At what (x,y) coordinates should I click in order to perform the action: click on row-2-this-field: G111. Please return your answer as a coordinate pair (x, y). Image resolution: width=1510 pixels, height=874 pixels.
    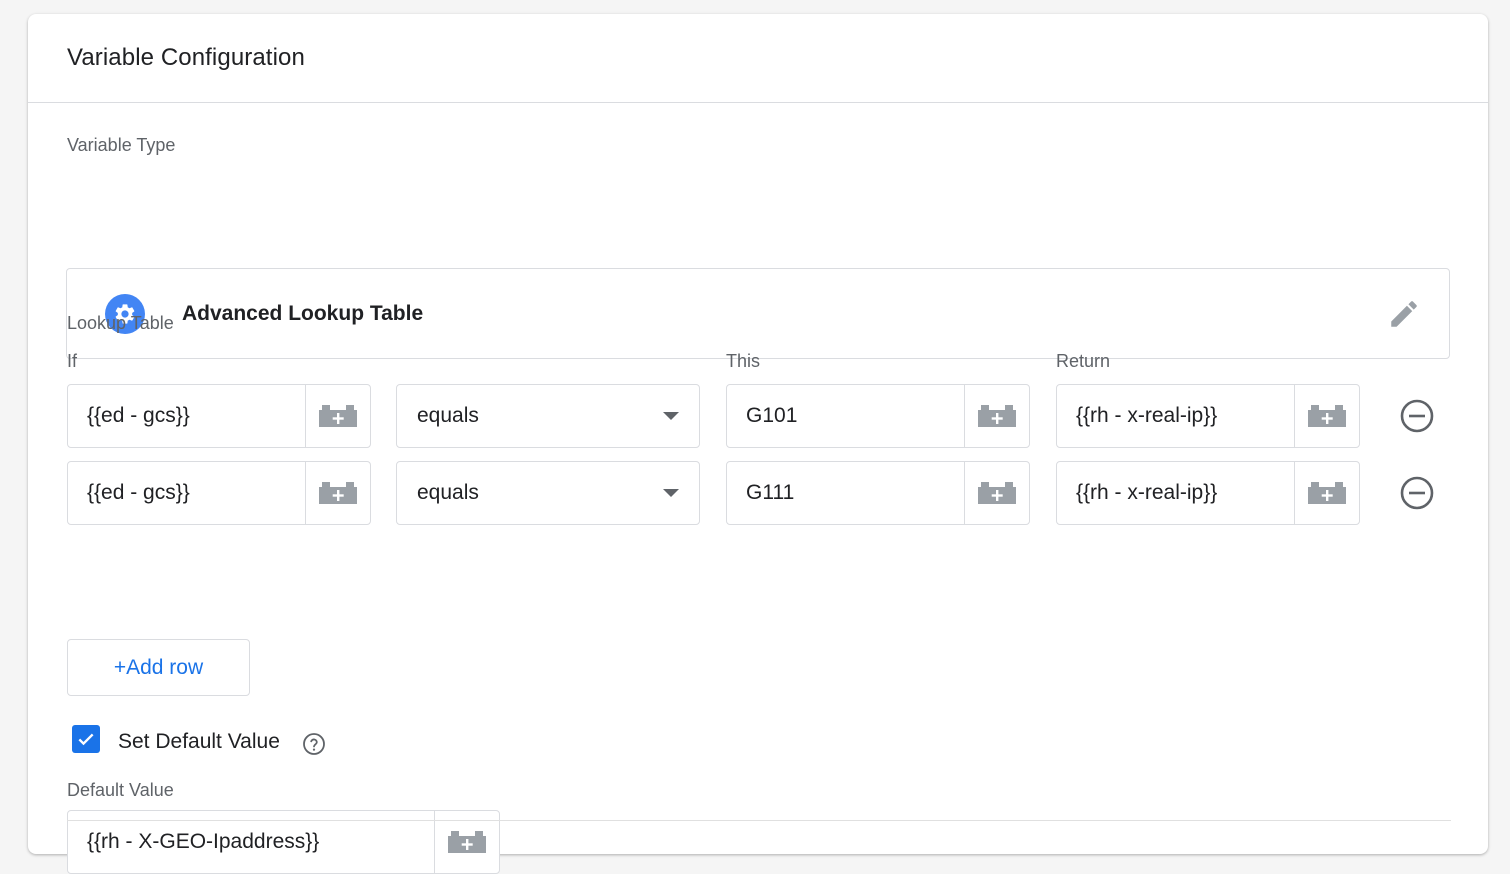
    Looking at the image, I should click on (878, 493).